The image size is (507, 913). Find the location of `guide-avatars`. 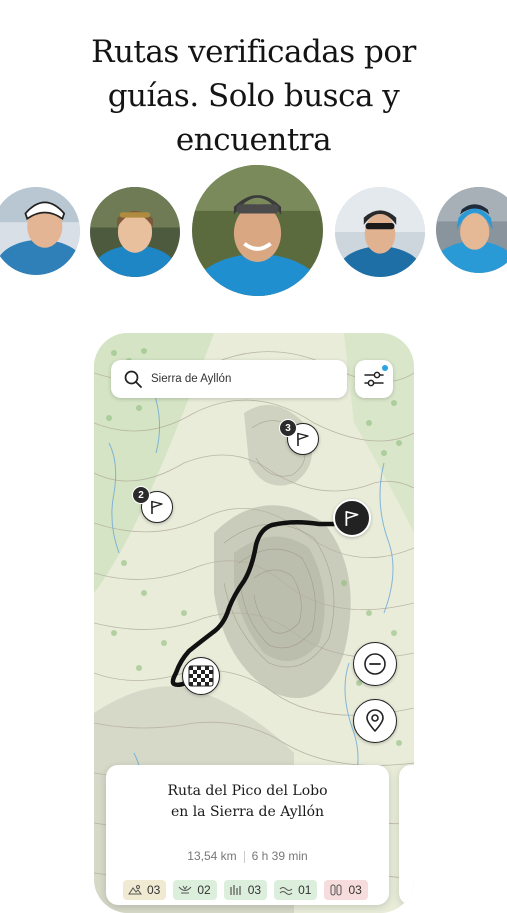

guide-avatars is located at coordinates (253, 232).